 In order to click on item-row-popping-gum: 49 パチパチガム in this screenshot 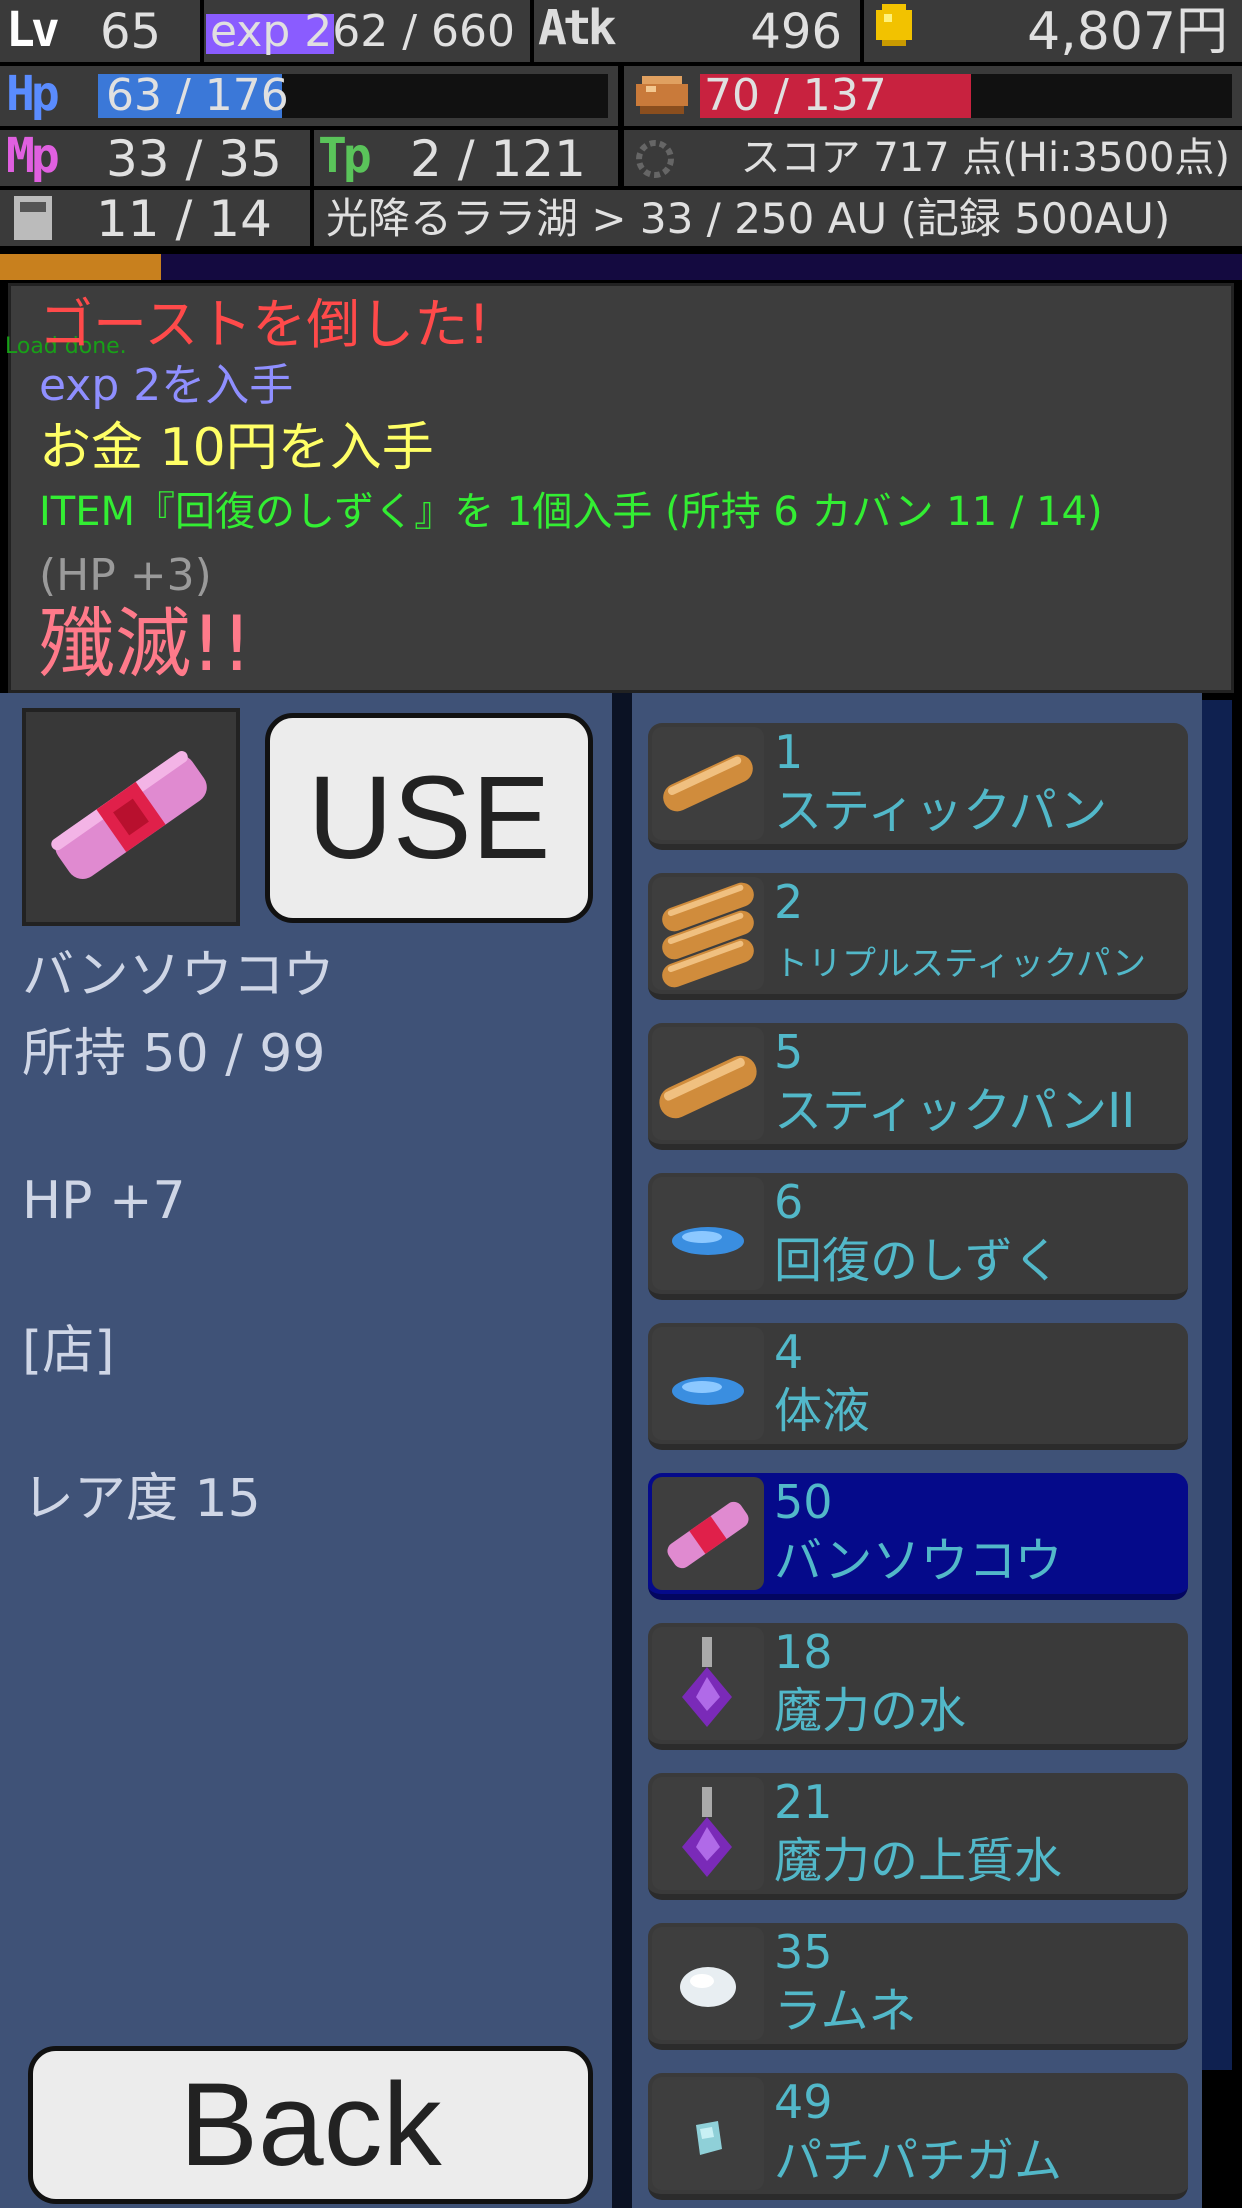, I will do `click(918, 2136)`.